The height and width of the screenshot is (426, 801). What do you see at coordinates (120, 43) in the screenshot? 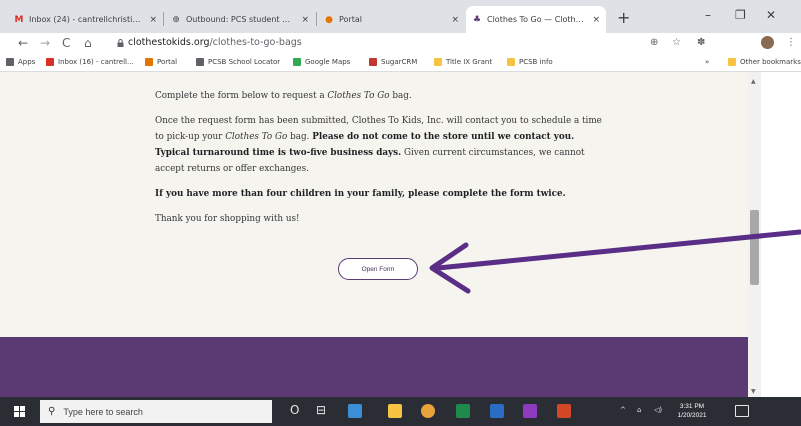
I see `lock-icon` at bounding box center [120, 43].